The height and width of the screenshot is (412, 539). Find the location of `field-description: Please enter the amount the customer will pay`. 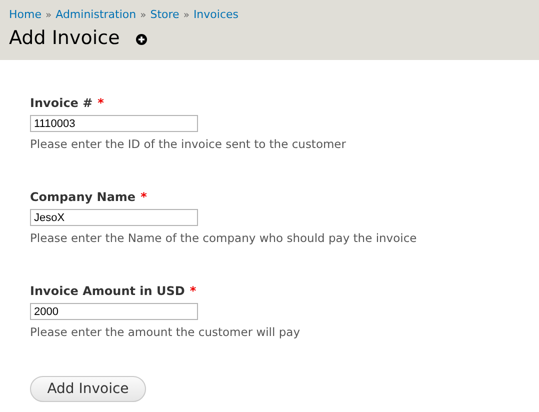

field-description: Please enter the amount the customer will pay is located at coordinates (165, 332).